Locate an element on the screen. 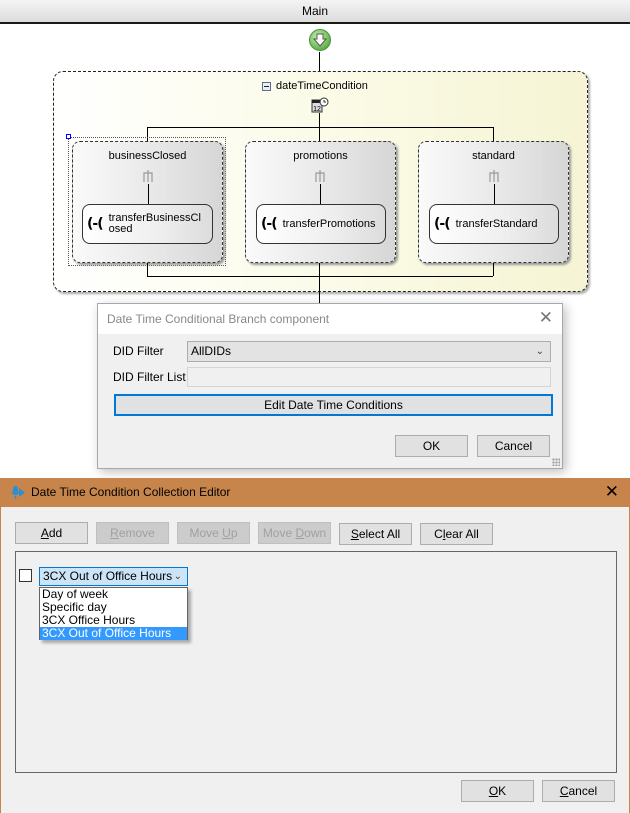 The height and width of the screenshot is (813, 630). button-label: dd is located at coordinates (55, 533).